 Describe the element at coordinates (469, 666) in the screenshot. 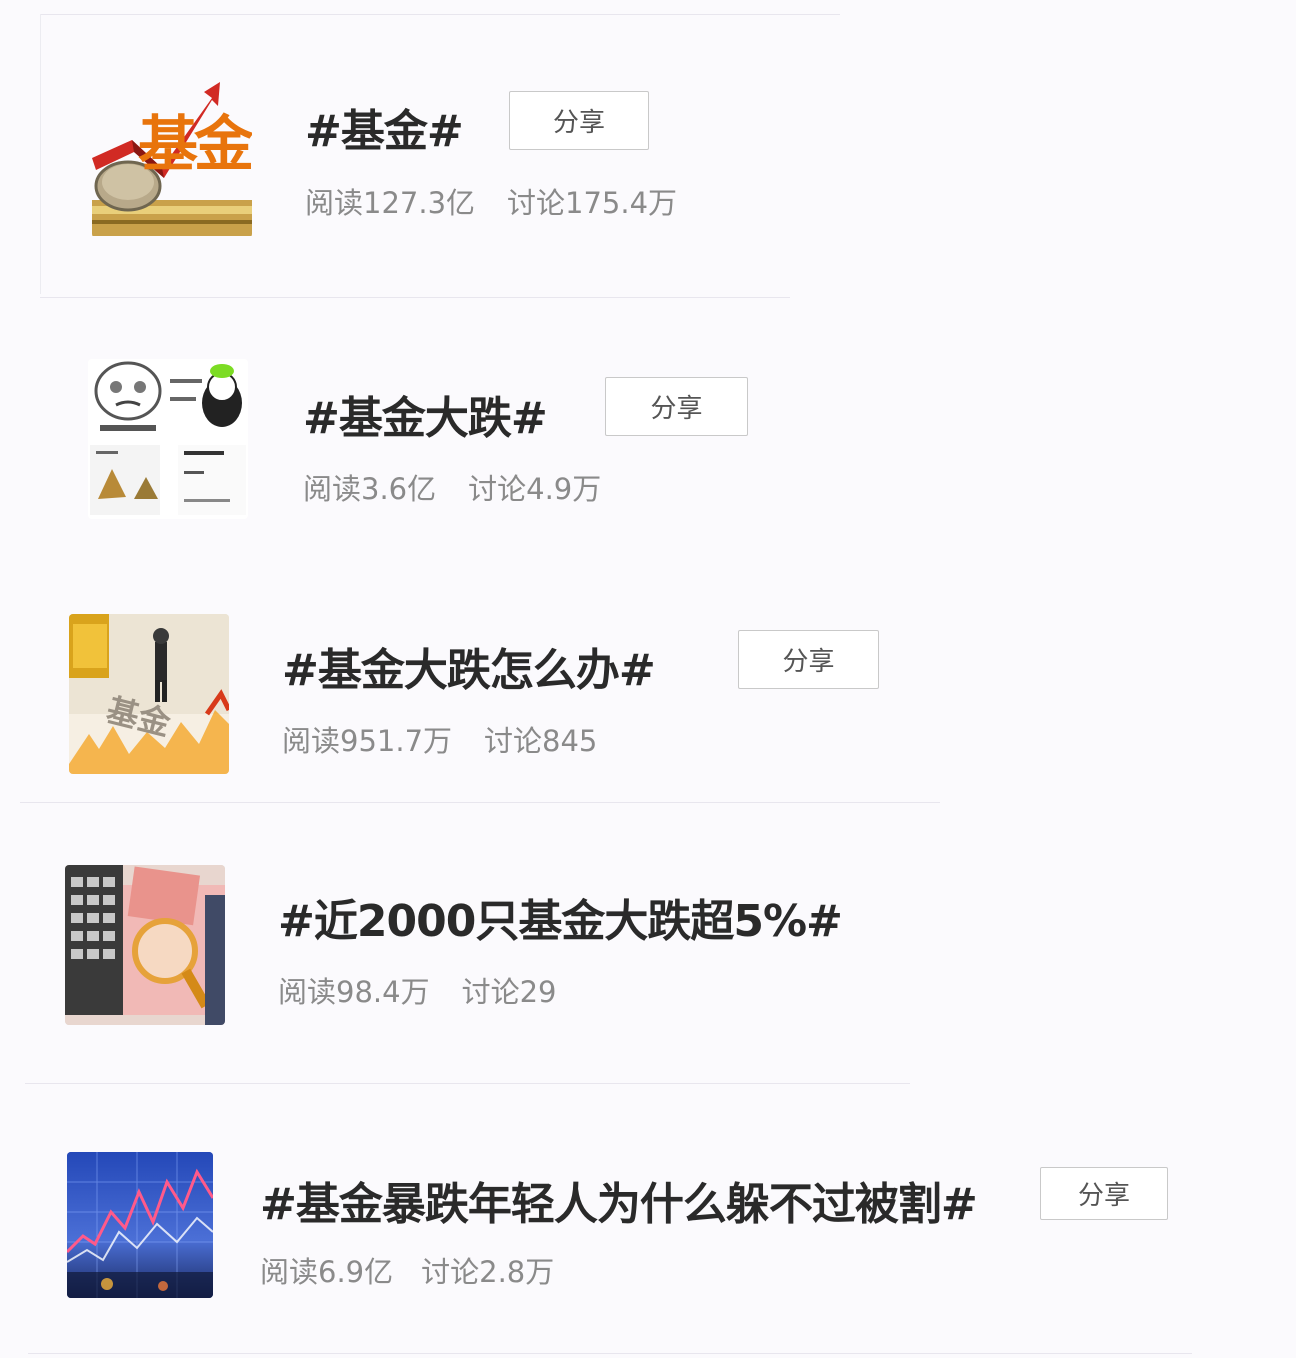

I see `topic-title: #基金大跌怎么办#` at that location.